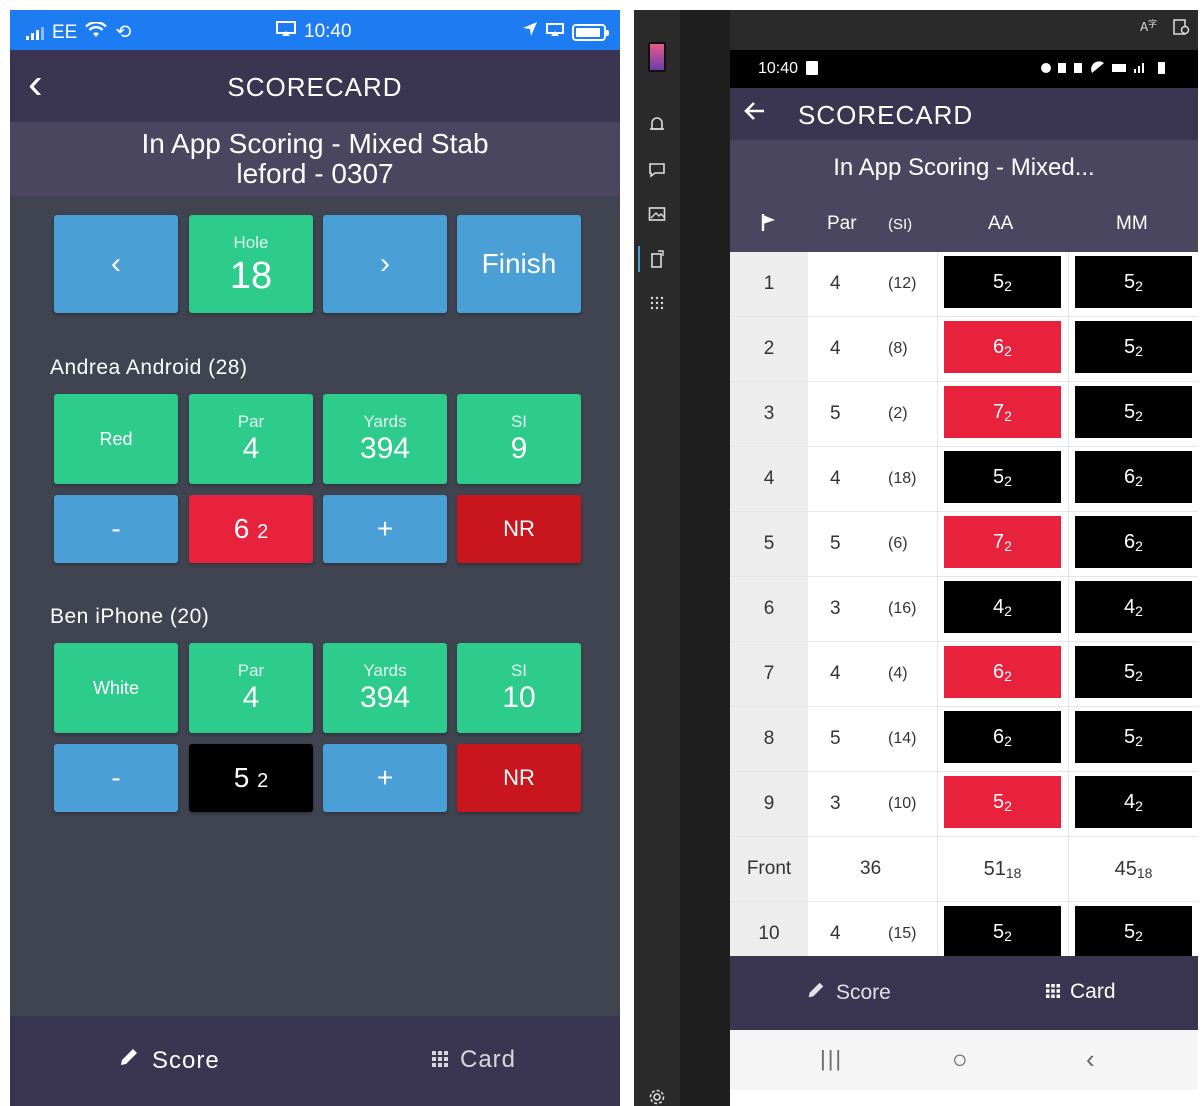  What do you see at coordinates (35, 33) in the screenshot?
I see `signal-icon` at bounding box center [35, 33].